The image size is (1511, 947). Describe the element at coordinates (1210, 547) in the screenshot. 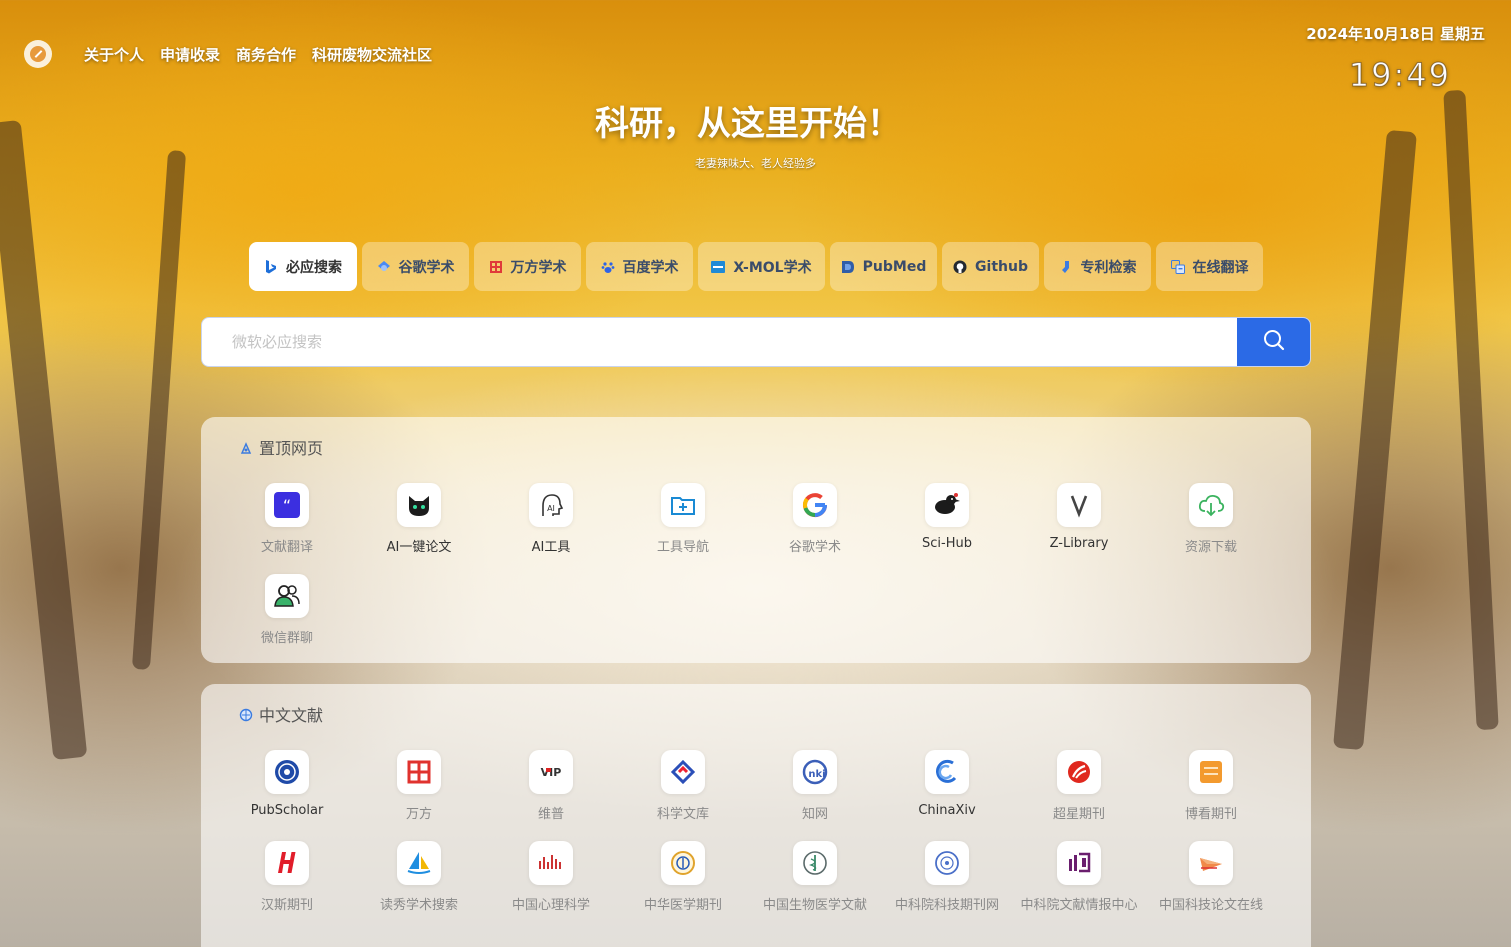

I see `tile-label: 资源下载` at that location.